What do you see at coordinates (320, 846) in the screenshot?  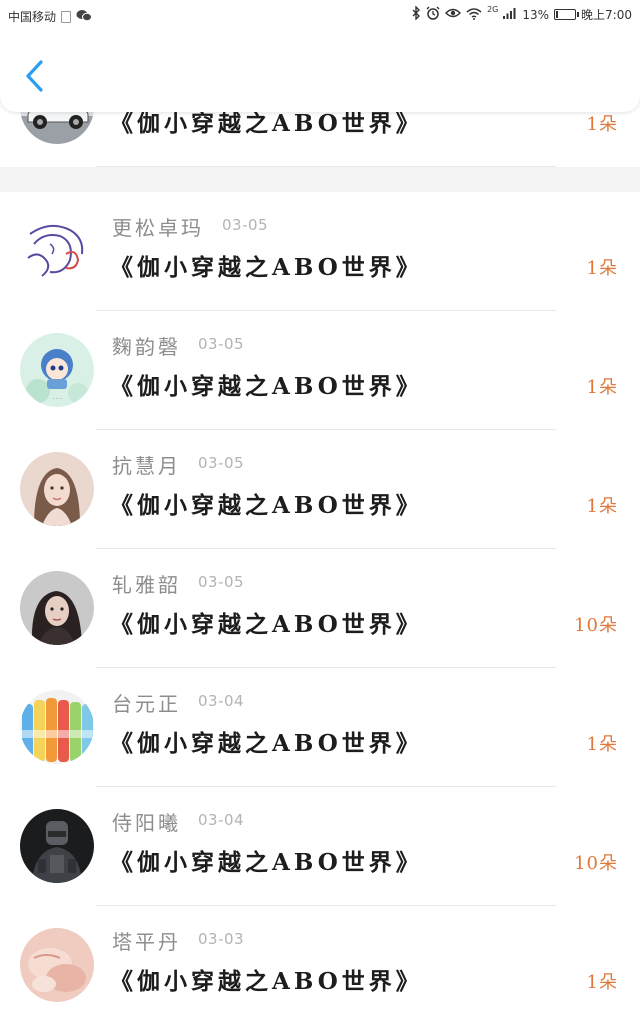 I see `list-item: 侍阳曦 03-04 《伽小穿越之ABO世界》 10朵` at bounding box center [320, 846].